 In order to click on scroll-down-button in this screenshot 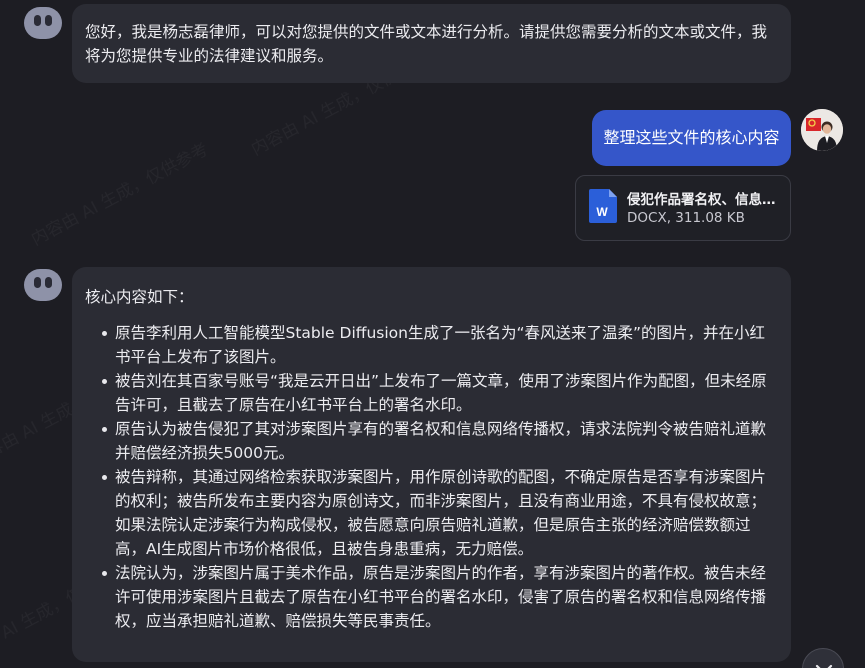, I will do `click(823, 658)`.